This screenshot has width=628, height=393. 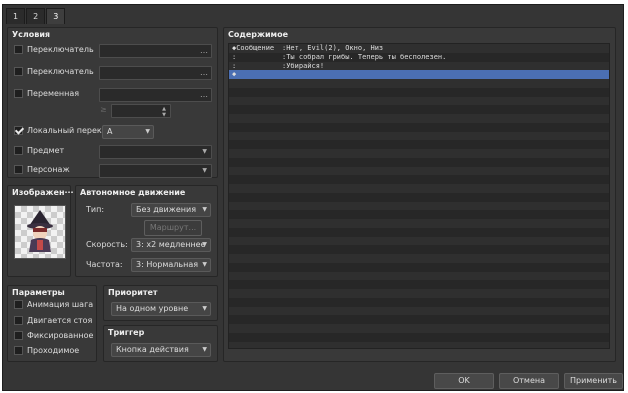 What do you see at coordinates (419, 66) in the screenshot?
I see `command-row: : :Убирайся!` at bounding box center [419, 66].